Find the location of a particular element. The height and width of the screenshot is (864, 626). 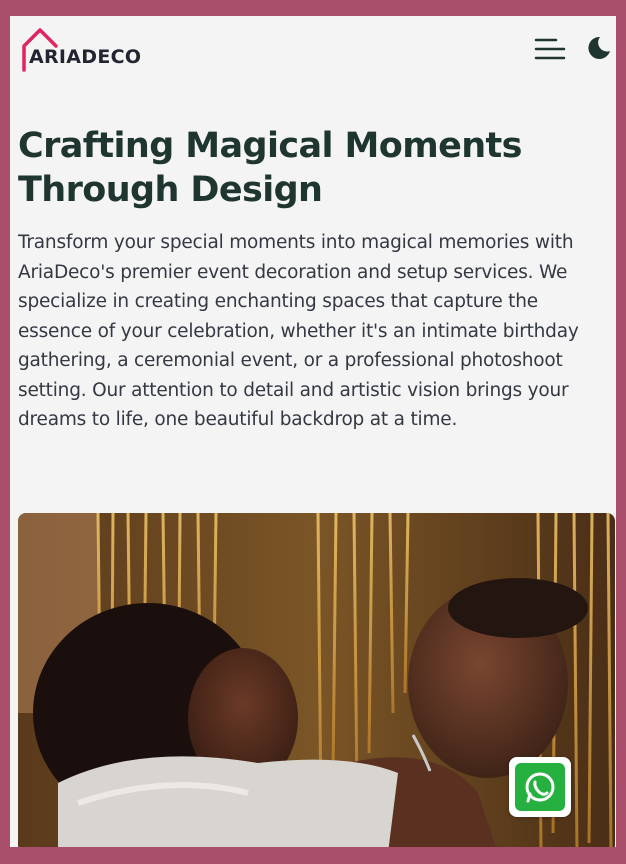

moon-icon is located at coordinates (599, 47).